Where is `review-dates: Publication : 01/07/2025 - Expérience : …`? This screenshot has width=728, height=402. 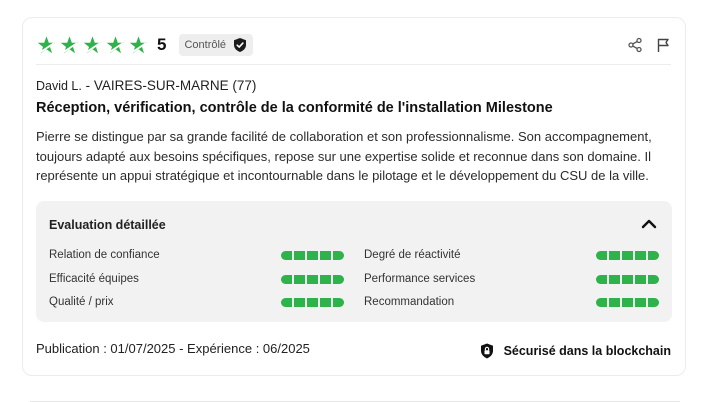 review-dates: Publication : 01/07/2025 - Expérience : … is located at coordinates (173, 348).